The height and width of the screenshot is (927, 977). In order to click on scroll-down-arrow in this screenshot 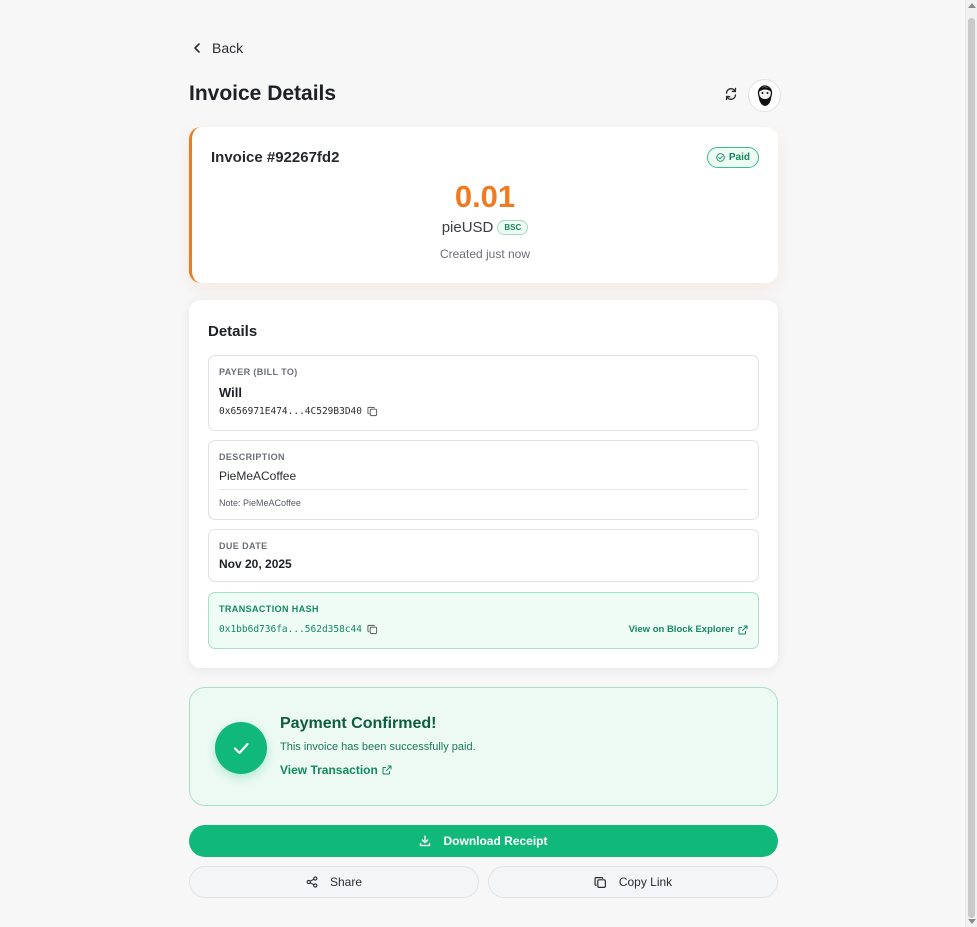, I will do `click(972, 921)`.